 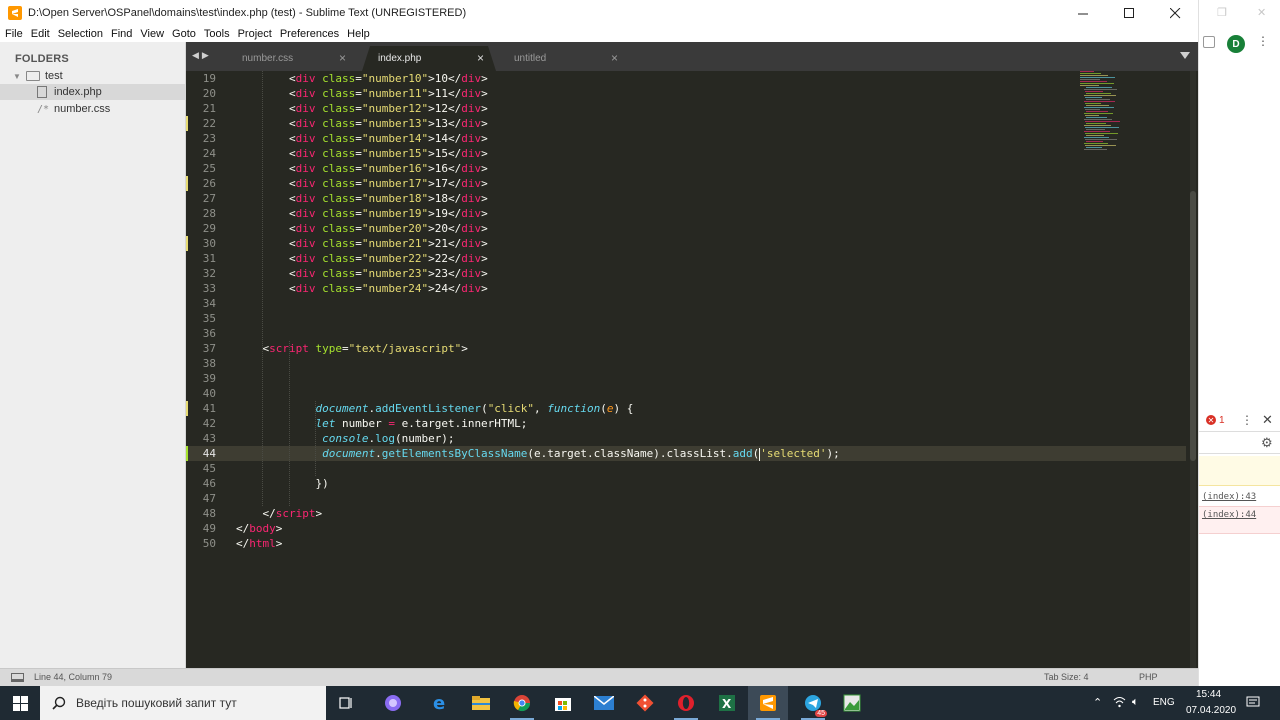 What do you see at coordinates (1208, 694) in the screenshot?
I see `clock-time: 15:44` at bounding box center [1208, 694].